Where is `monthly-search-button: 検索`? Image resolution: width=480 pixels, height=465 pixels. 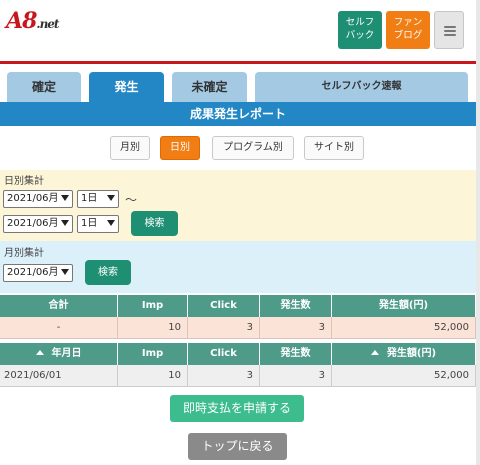 monthly-search-button: 検索 is located at coordinates (108, 272).